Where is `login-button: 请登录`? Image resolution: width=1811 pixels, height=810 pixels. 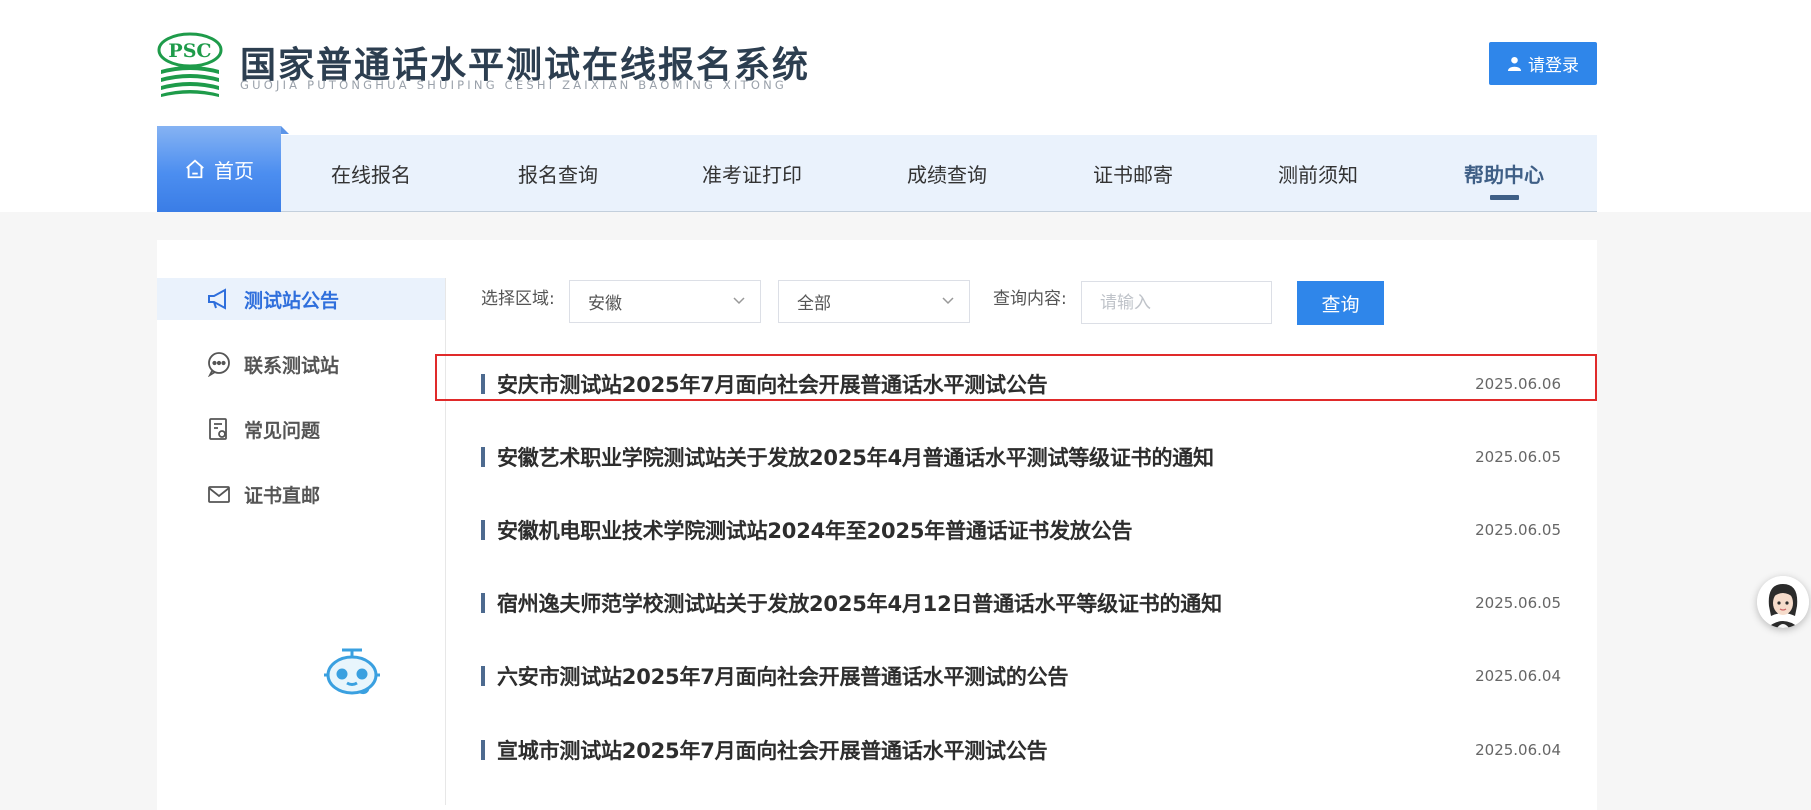
login-button: 请登录 is located at coordinates (1543, 63).